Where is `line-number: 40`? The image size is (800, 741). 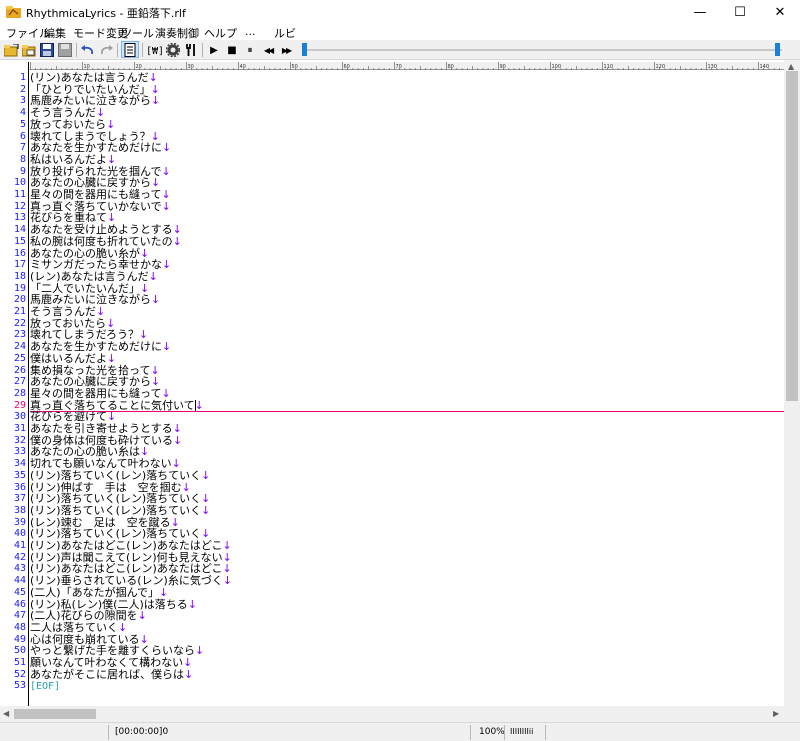
line-number: 40 is located at coordinates (13, 534).